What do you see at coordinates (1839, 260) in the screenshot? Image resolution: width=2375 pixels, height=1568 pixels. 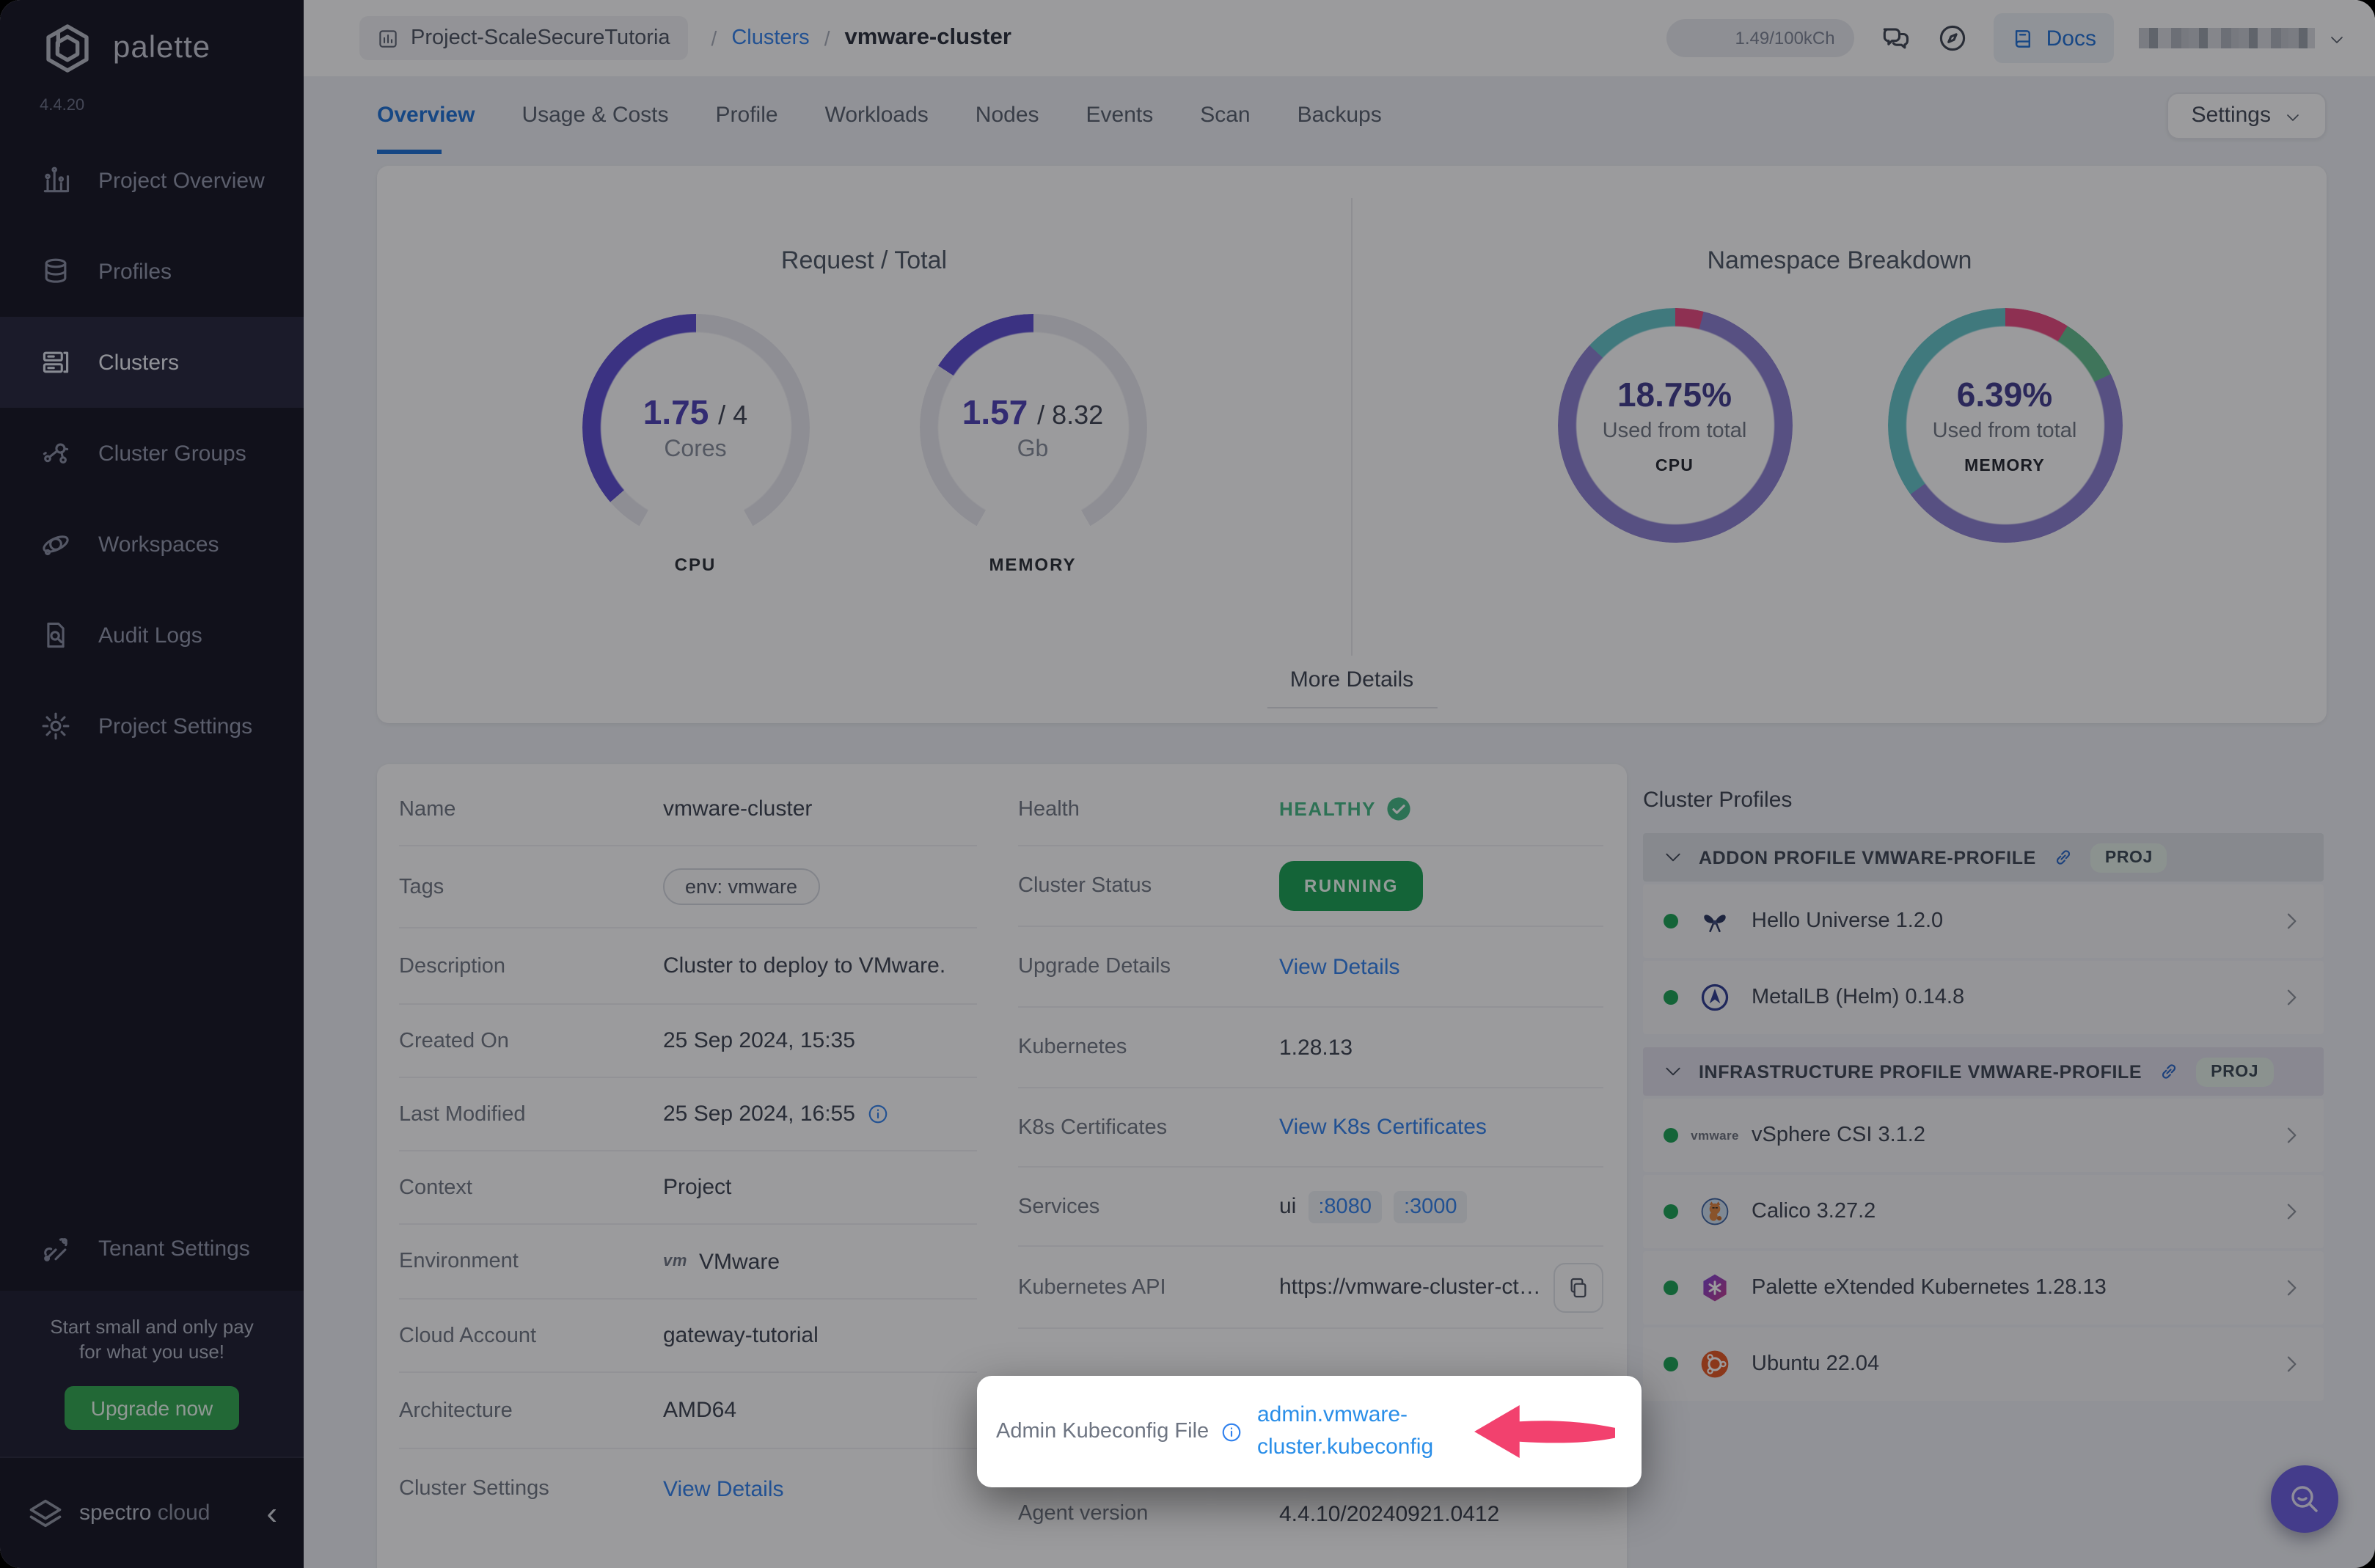 I see `namespace-breakdown-title: Namespace Breakdown` at bounding box center [1839, 260].